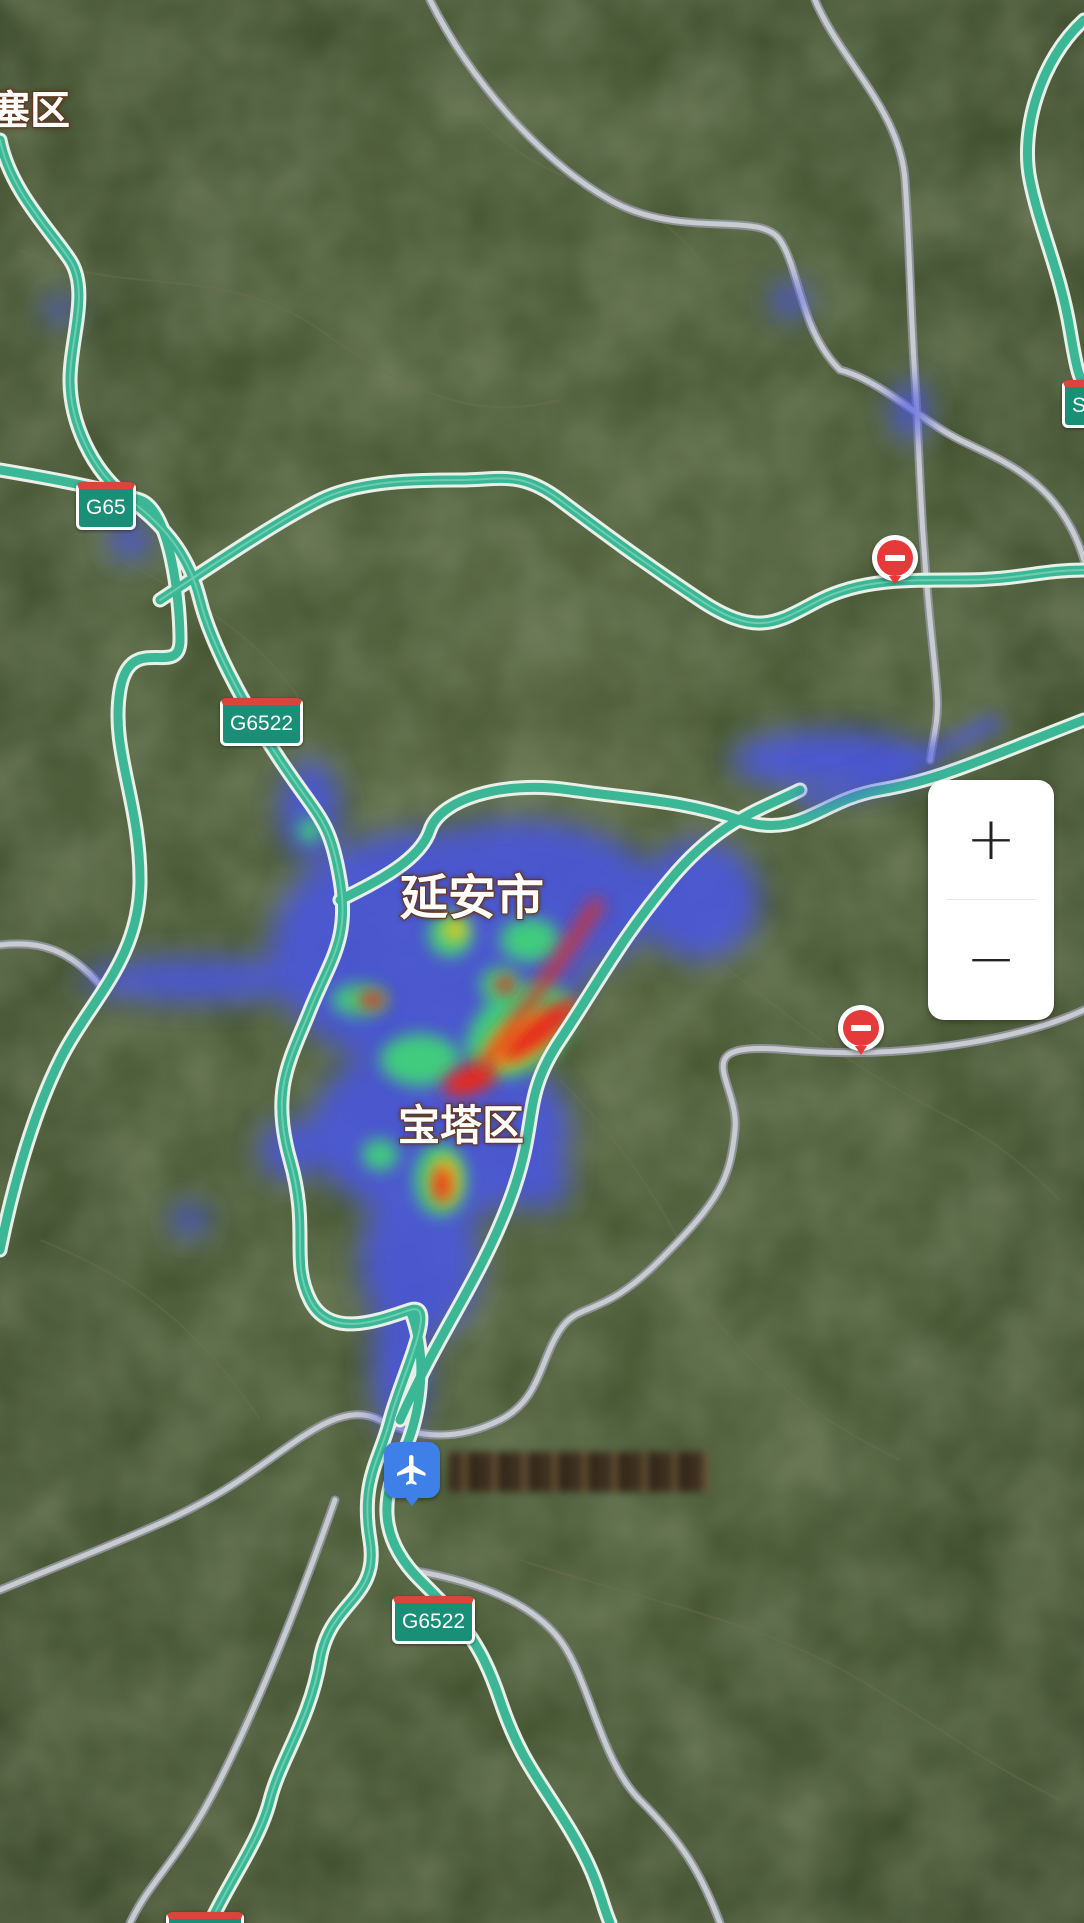 This screenshot has width=1084, height=1923. Describe the element at coordinates (991, 840) in the screenshot. I see `zoom-in-button: +` at that location.